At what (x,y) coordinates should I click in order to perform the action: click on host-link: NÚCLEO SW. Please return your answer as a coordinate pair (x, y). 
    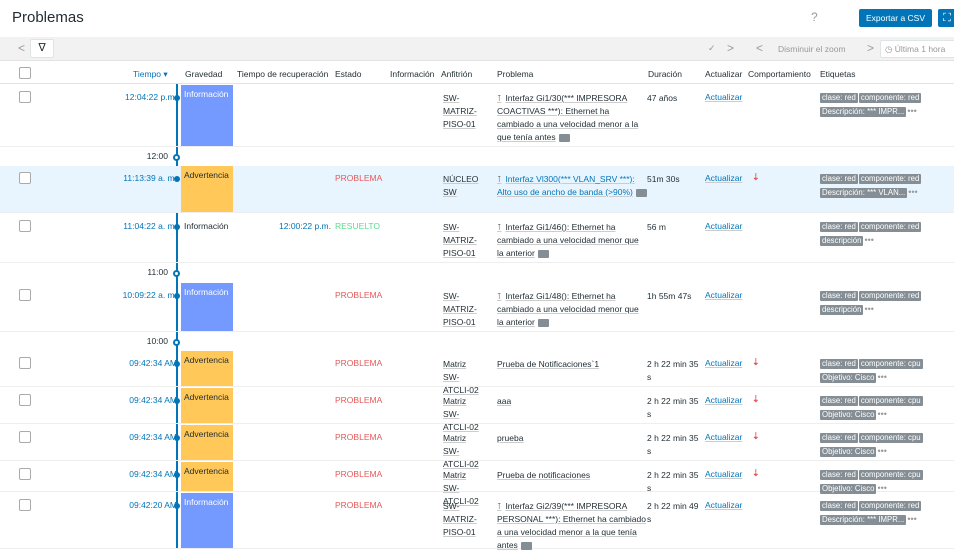
    Looking at the image, I should click on (463, 186).